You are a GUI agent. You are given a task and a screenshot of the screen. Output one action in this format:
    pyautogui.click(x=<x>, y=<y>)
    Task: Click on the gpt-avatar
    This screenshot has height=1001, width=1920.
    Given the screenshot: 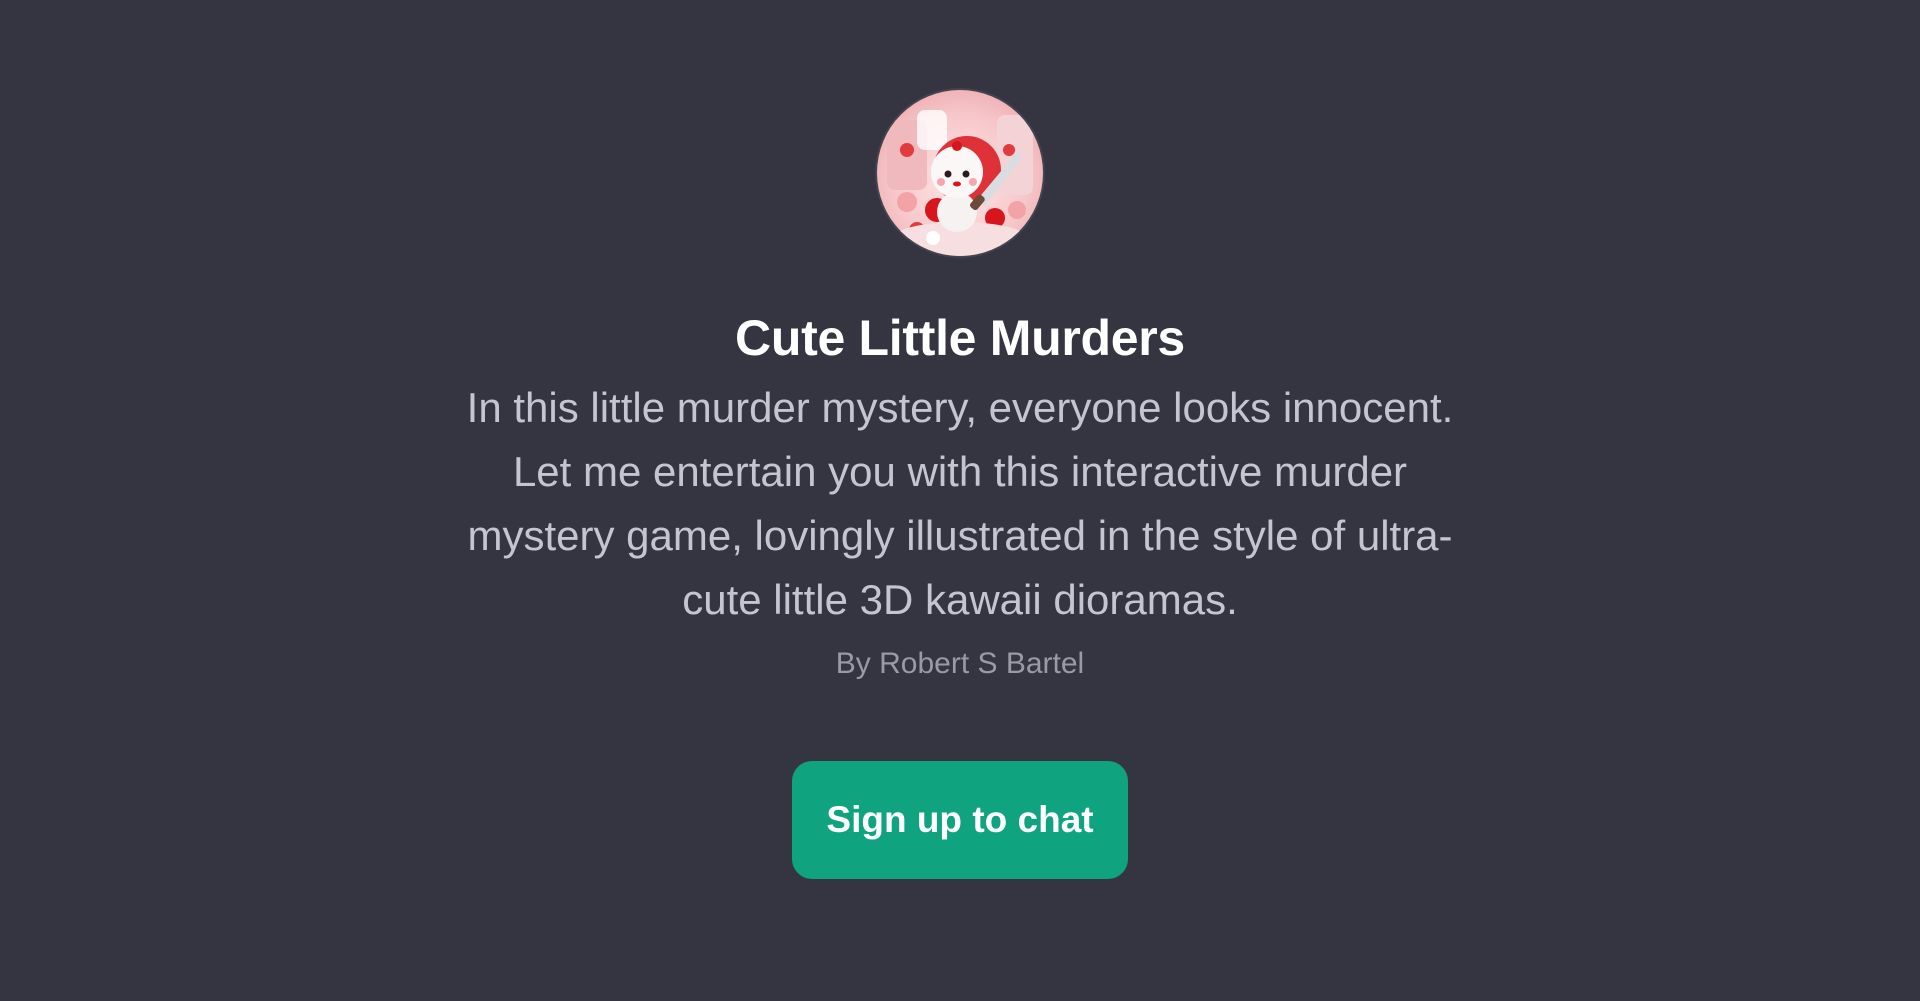 What is the action you would take?
    pyautogui.click(x=960, y=173)
    